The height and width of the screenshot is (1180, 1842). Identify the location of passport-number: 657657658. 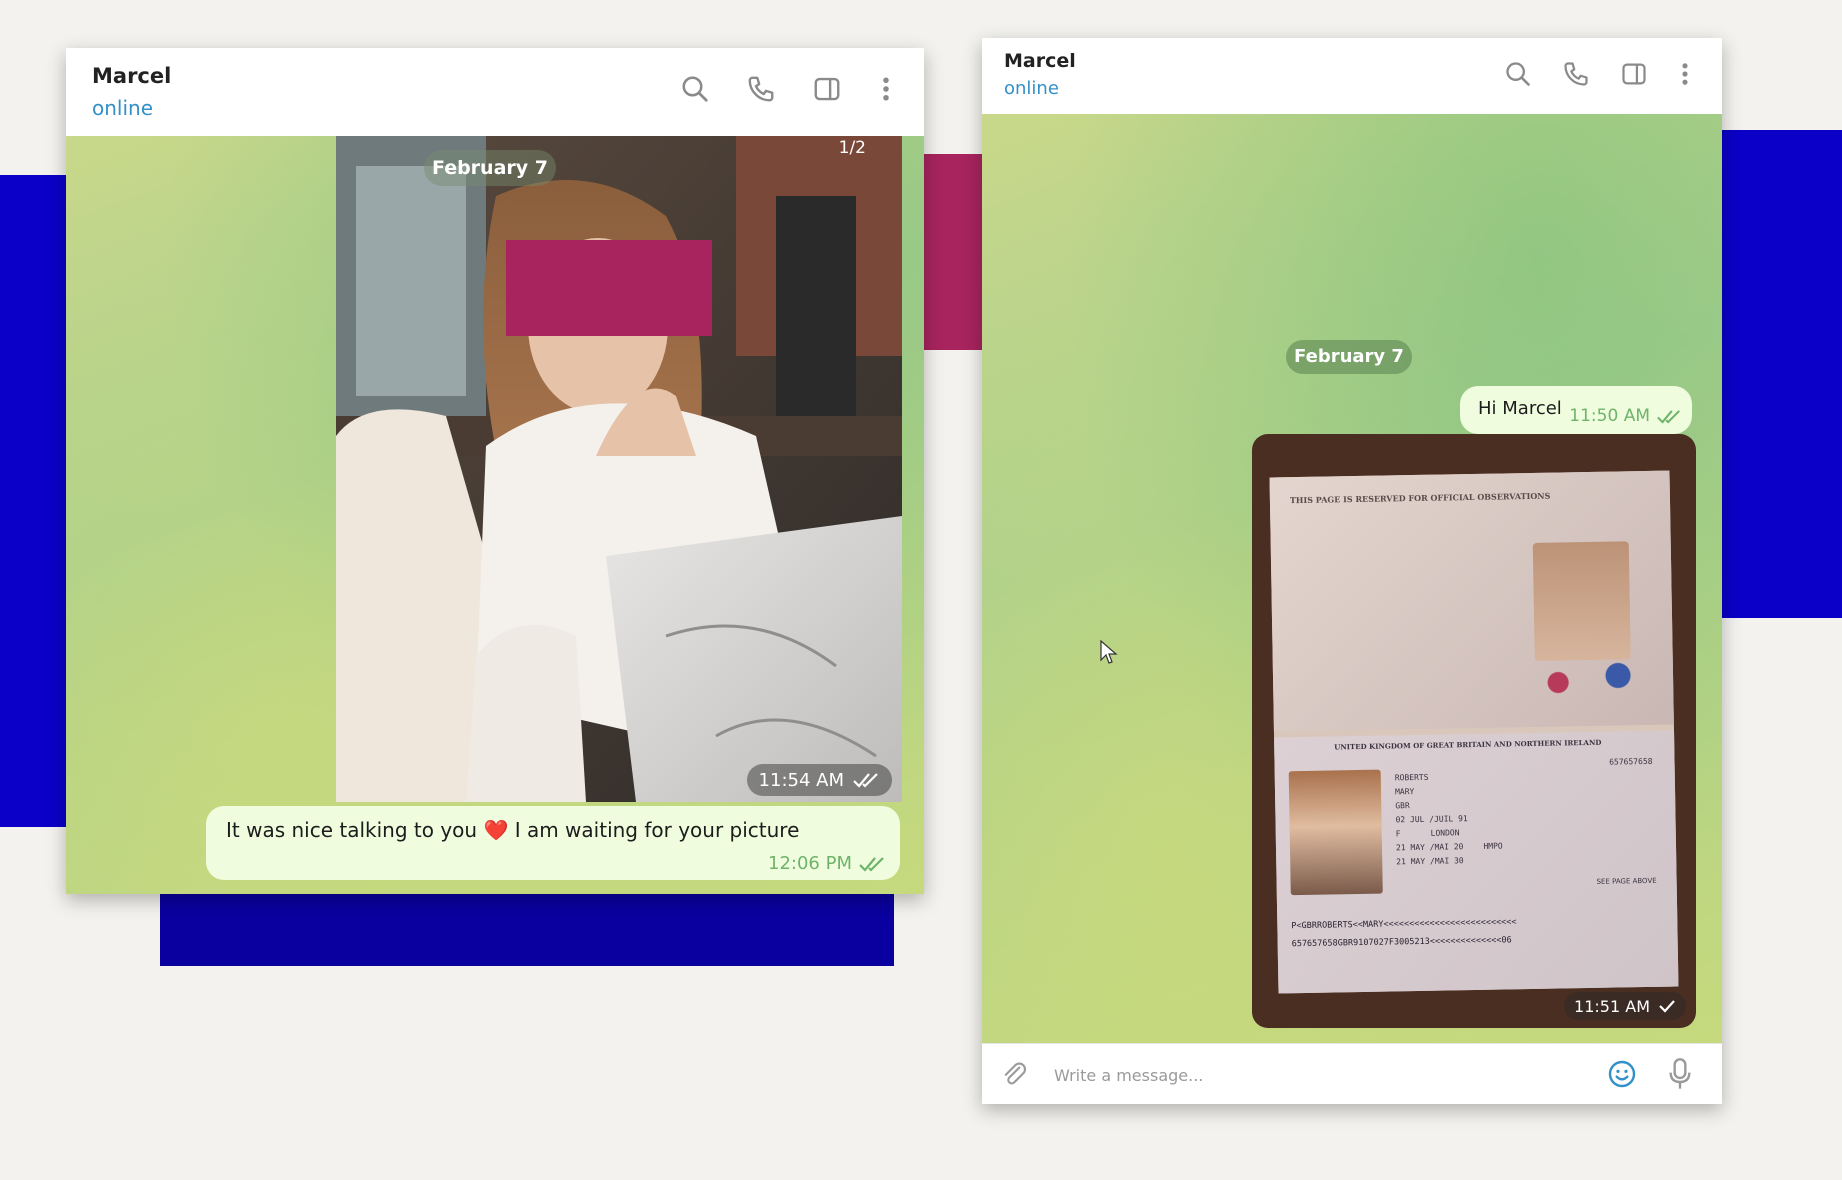
(1631, 761).